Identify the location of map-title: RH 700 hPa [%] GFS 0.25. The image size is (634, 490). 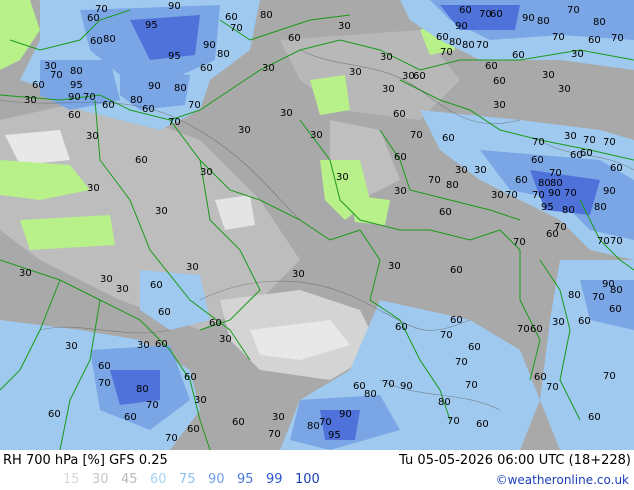
(85, 460).